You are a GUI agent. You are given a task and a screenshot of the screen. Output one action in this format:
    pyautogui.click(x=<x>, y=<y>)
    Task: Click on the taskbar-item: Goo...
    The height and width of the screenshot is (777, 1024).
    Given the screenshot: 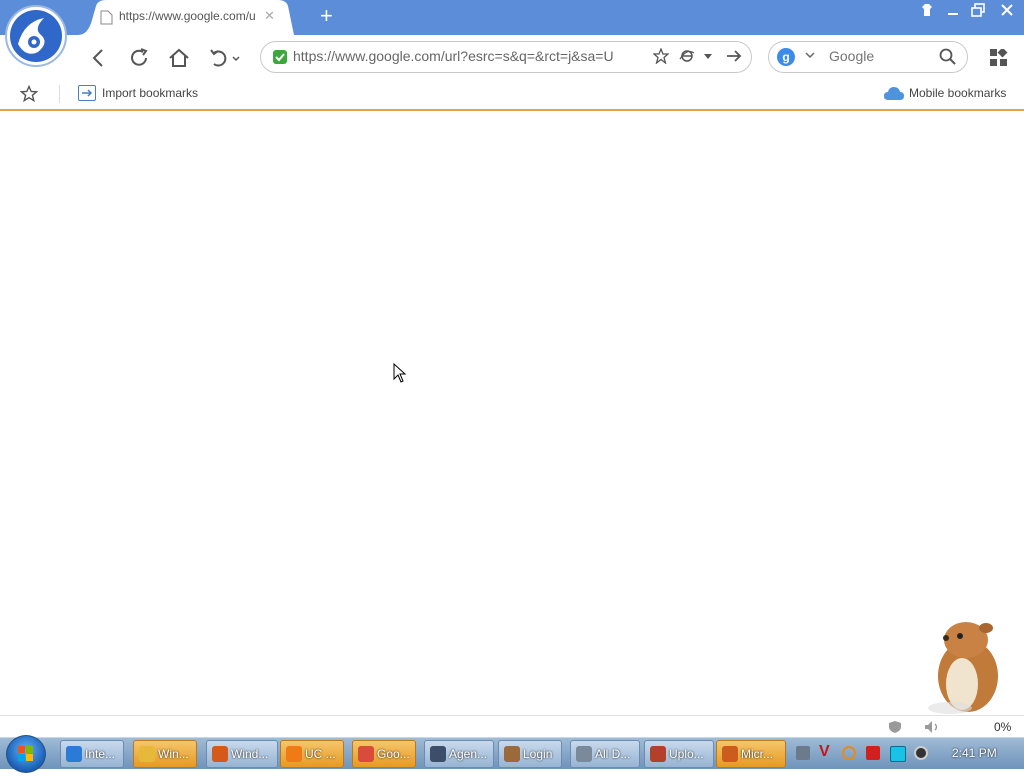 What is the action you would take?
    pyautogui.click(x=384, y=754)
    